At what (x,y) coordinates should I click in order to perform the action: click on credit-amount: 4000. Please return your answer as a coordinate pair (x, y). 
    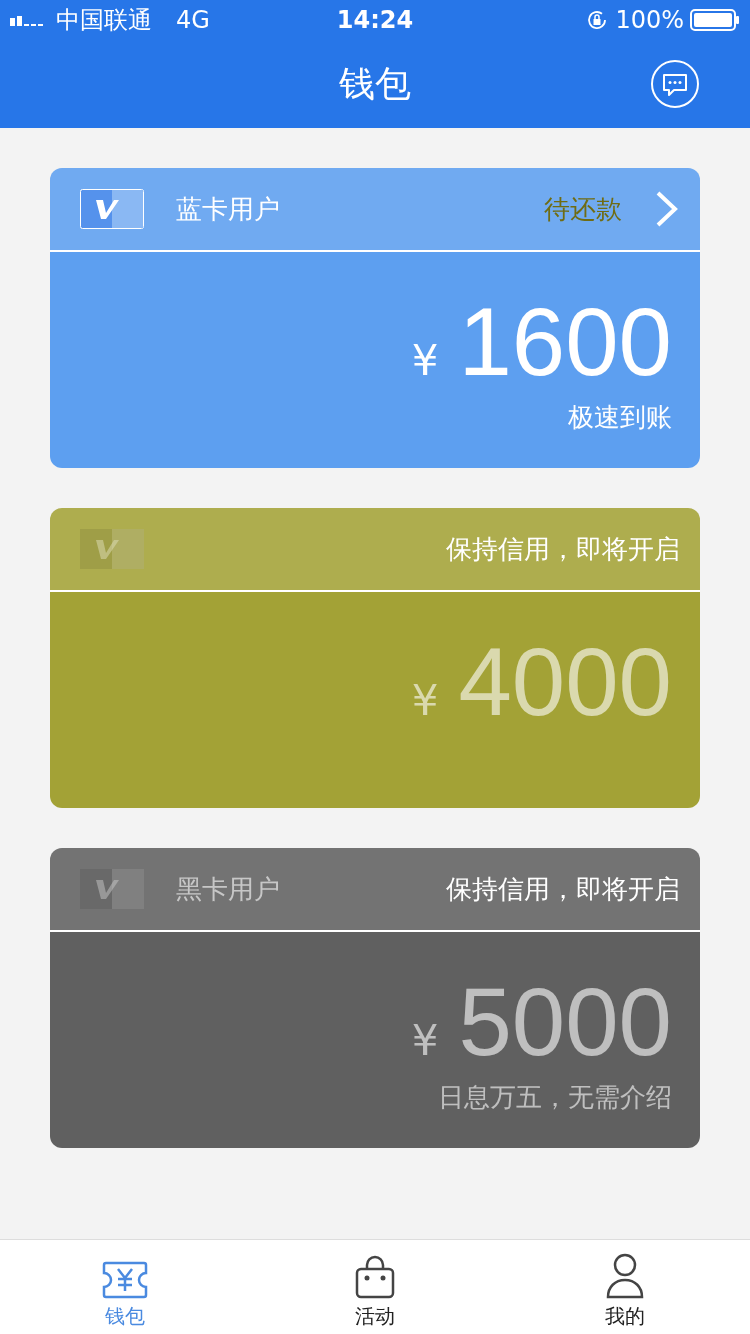
    Looking at the image, I should click on (565, 682).